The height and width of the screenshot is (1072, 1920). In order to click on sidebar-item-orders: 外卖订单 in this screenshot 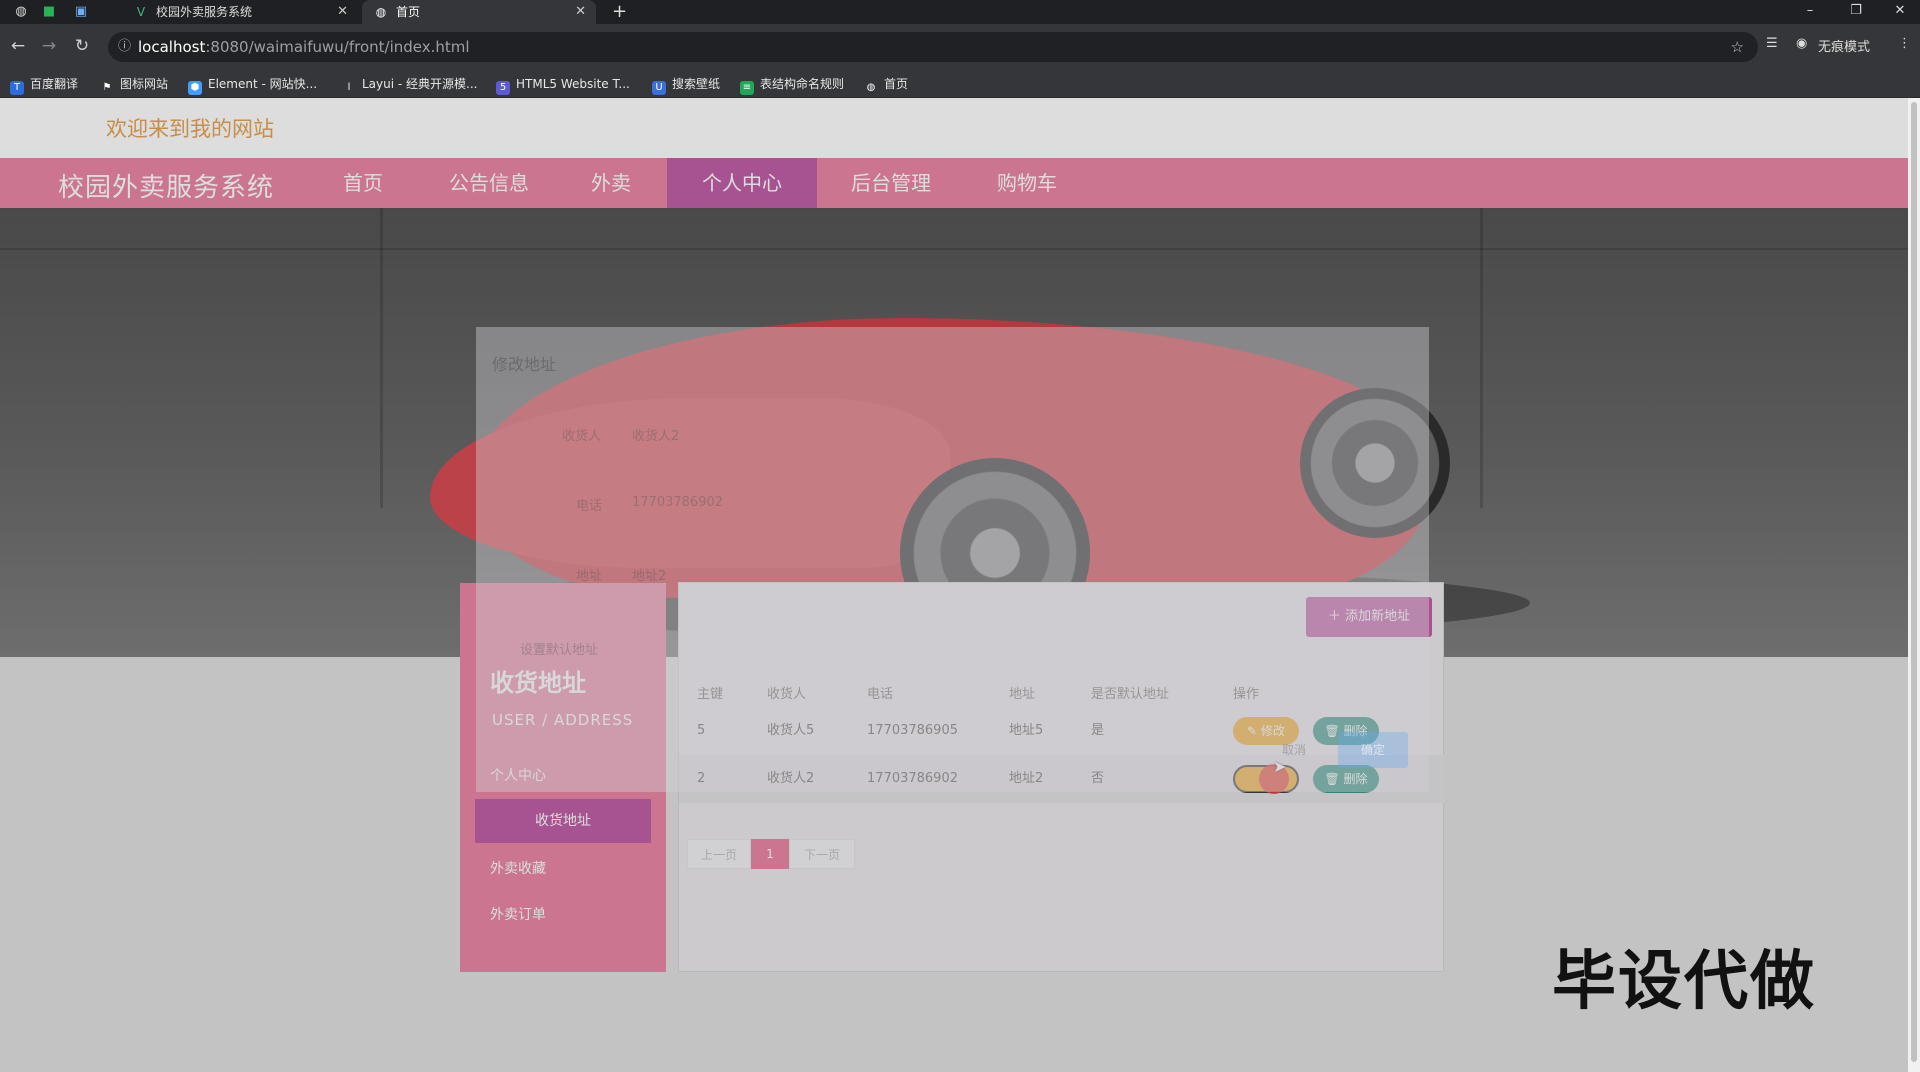, I will do `click(518, 914)`.